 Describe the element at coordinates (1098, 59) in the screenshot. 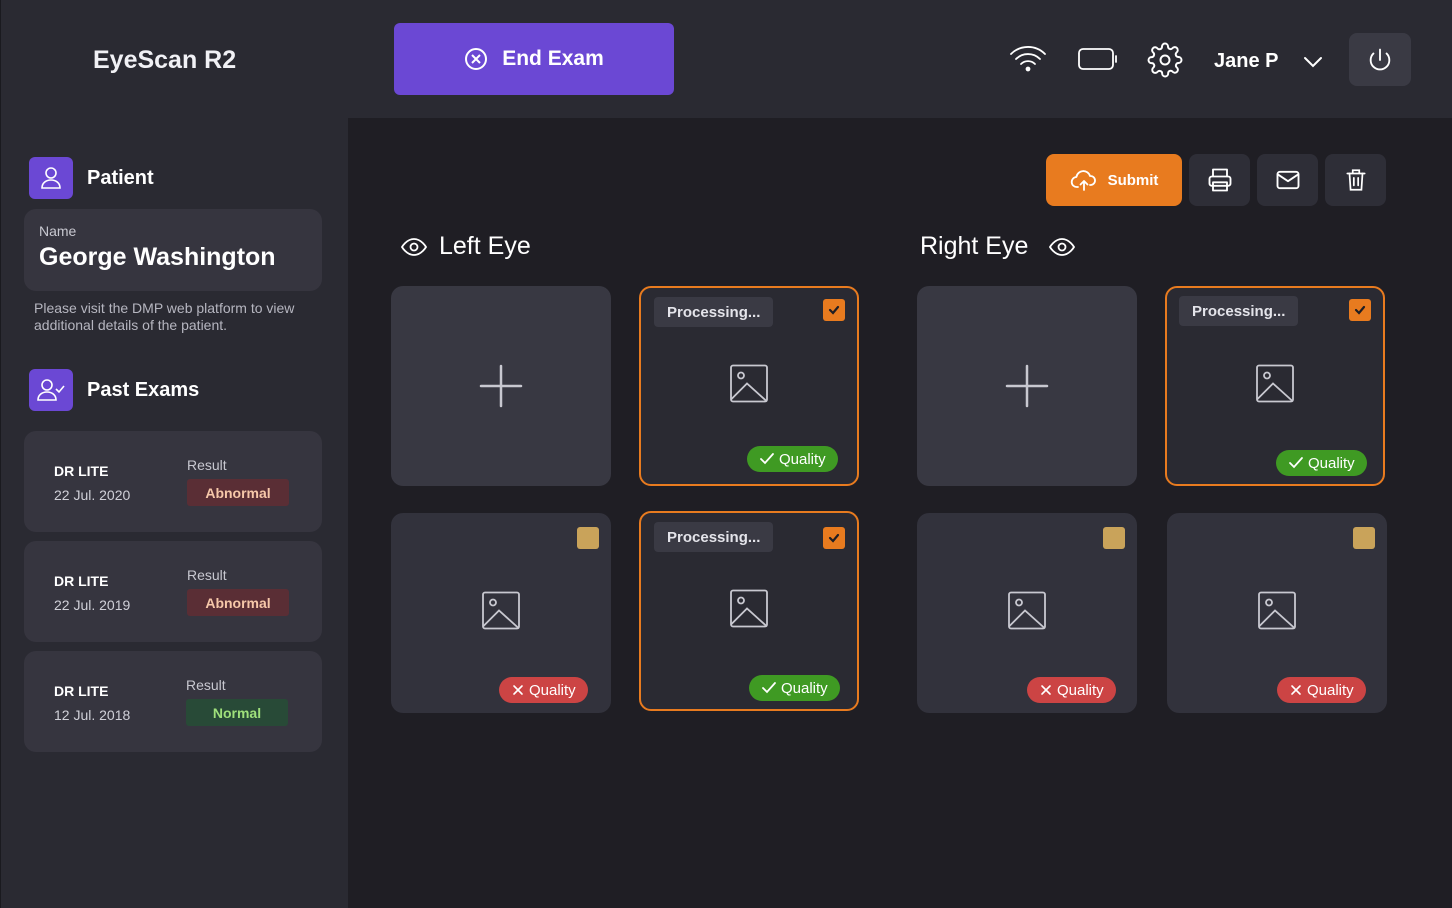

I see `battery-icon` at that location.